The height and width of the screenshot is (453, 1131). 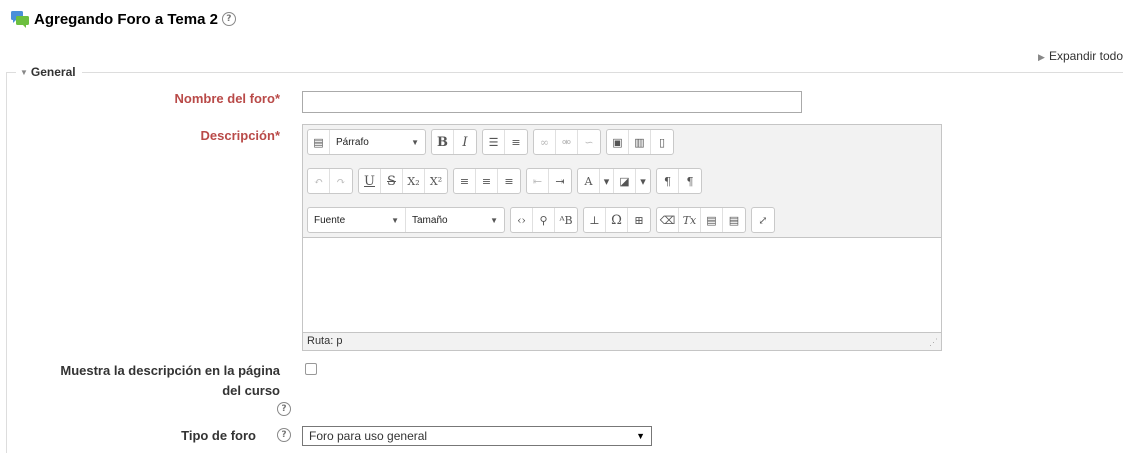 I want to click on insert-line-icon: ⊥, so click(x=595, y=220).